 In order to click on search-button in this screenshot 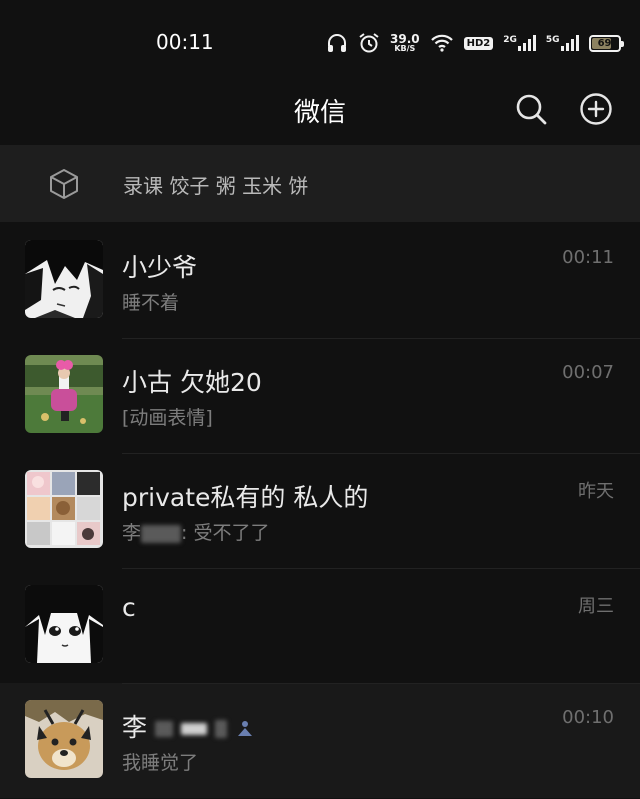, I will do `click(531, 109)`.